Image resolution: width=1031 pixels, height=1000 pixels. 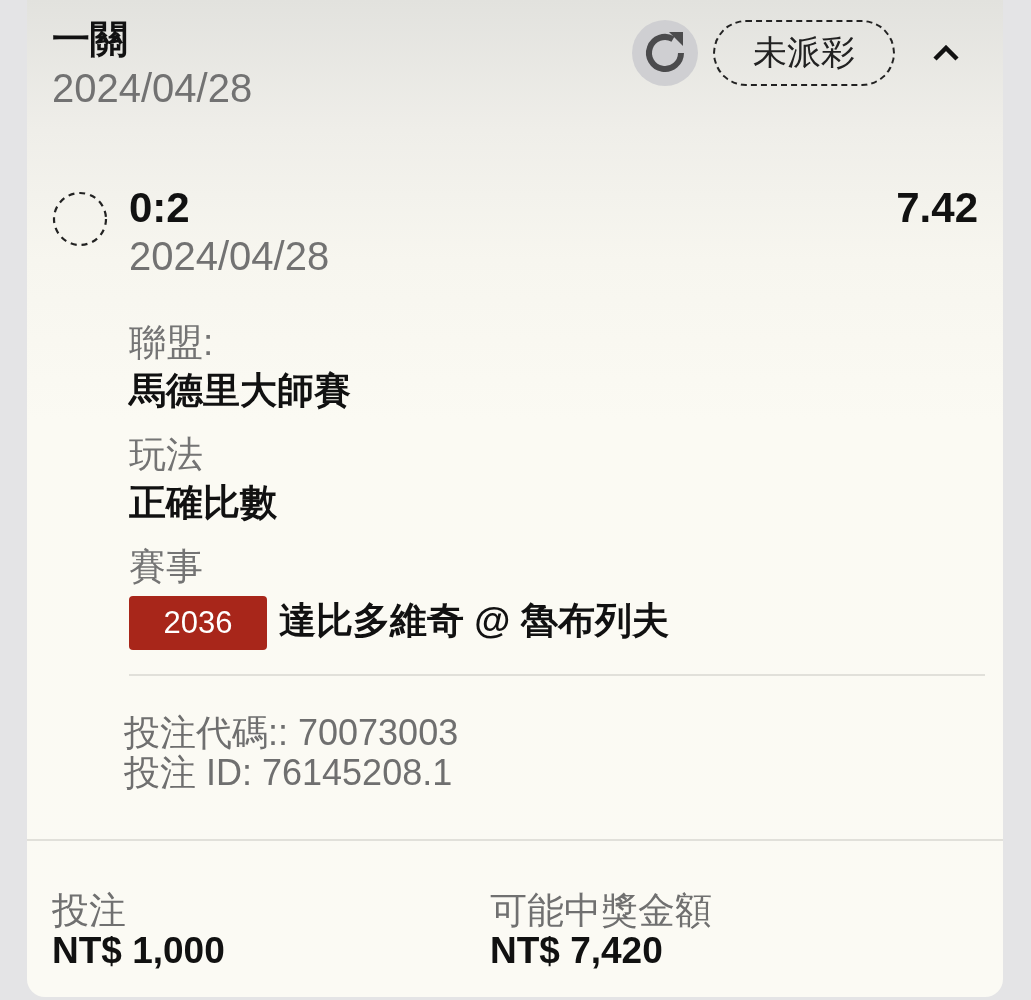 I want to click on detail-label: 賽事, so click(x=166, y=567).